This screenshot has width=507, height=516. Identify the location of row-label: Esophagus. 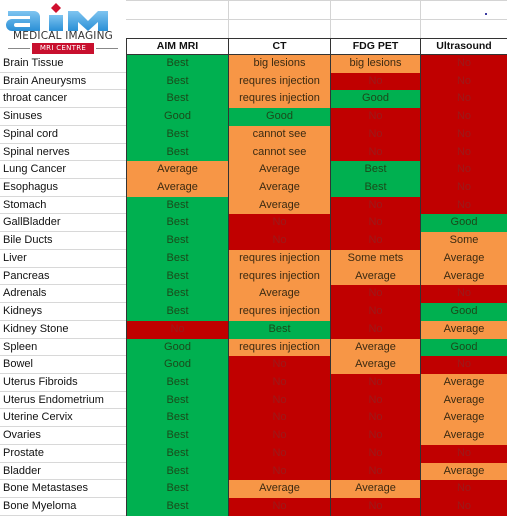
(63, 188).